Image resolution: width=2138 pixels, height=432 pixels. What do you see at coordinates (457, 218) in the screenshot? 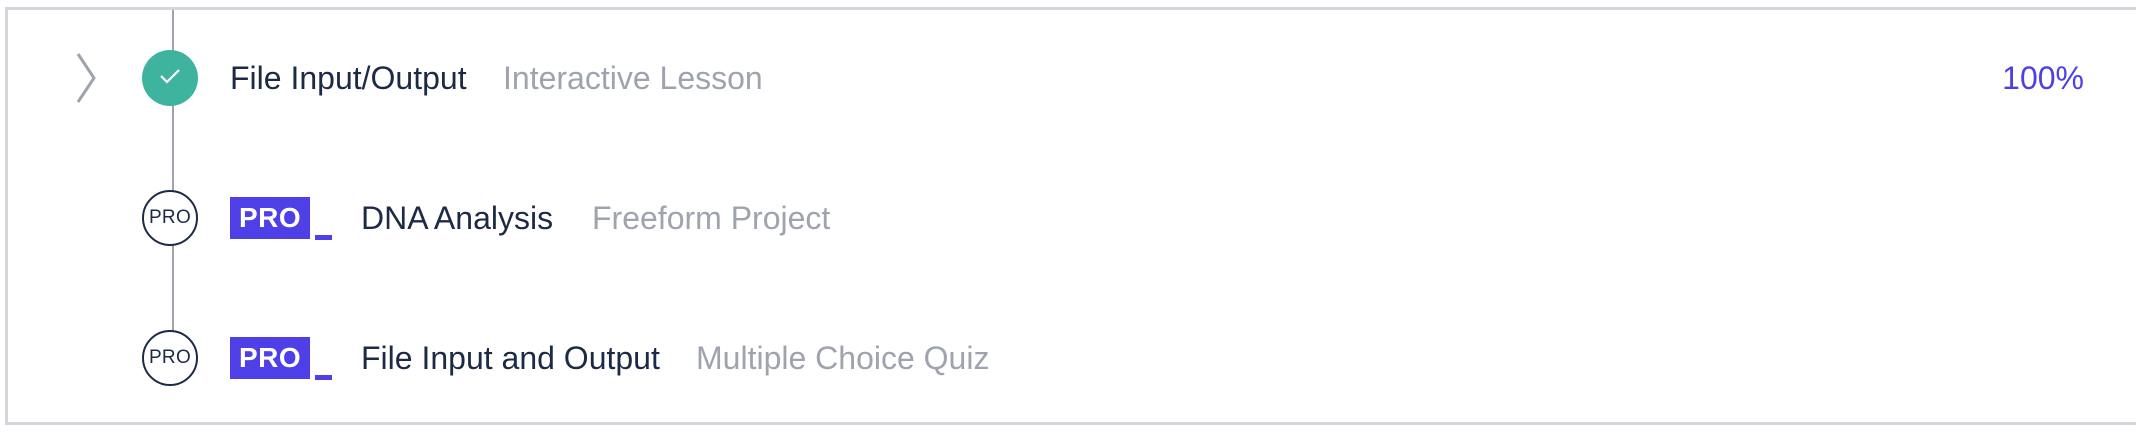
I see `lesson-title: DNA Analysis` at bounding box center [457, 218].